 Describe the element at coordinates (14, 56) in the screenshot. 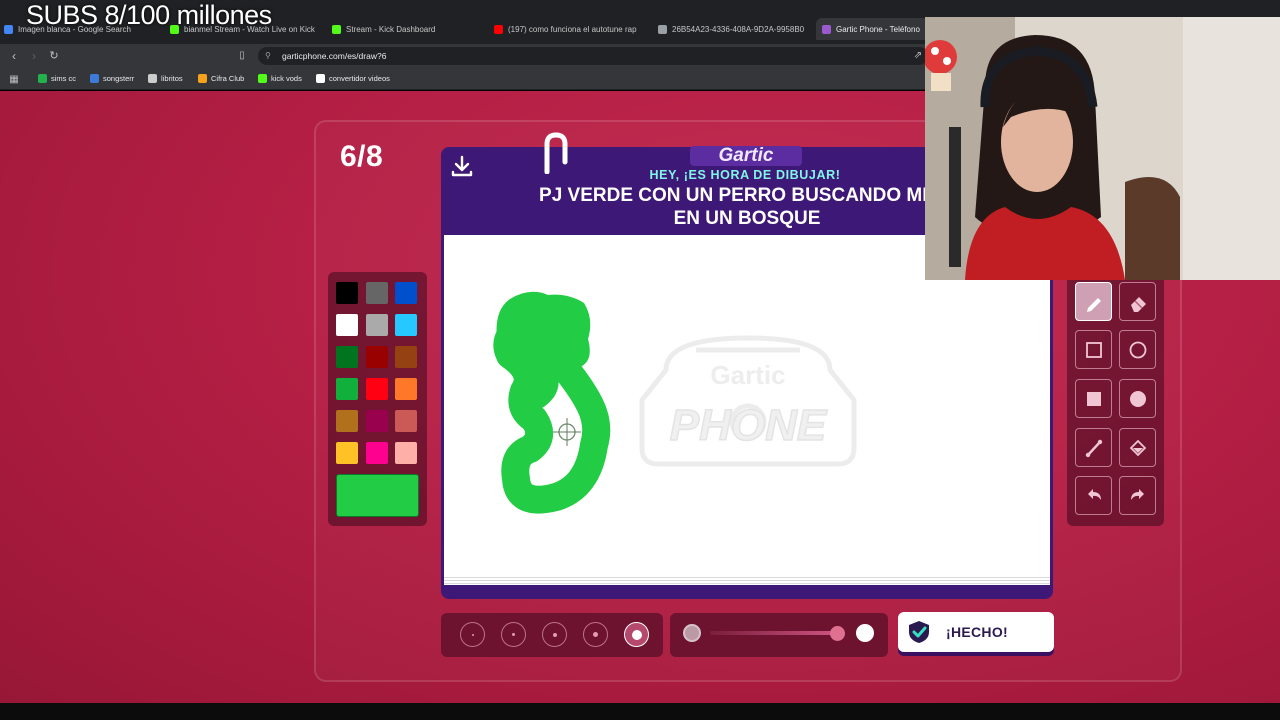

I see `back-icon: ‹` at that location.